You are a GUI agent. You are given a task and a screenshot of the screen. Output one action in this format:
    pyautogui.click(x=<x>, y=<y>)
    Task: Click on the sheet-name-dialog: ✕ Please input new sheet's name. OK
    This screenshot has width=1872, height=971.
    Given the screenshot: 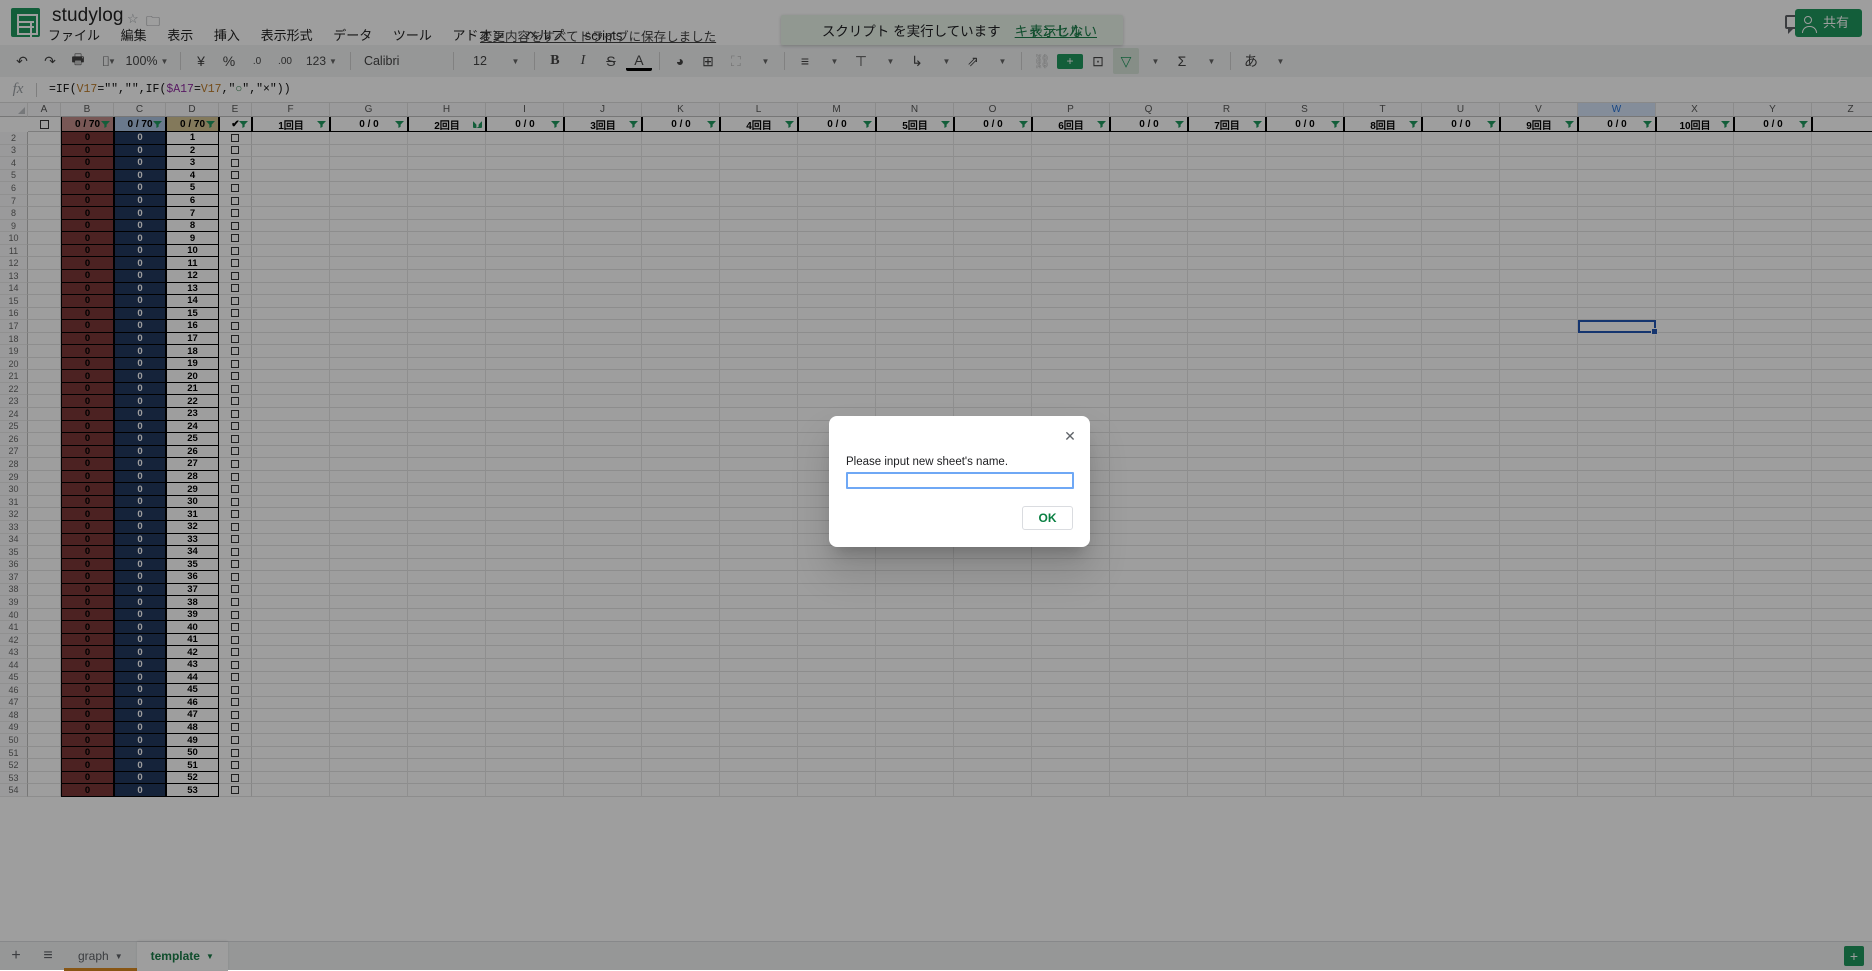 What is the action you would take?
    pyautogui.click(x=959, y=481)
    